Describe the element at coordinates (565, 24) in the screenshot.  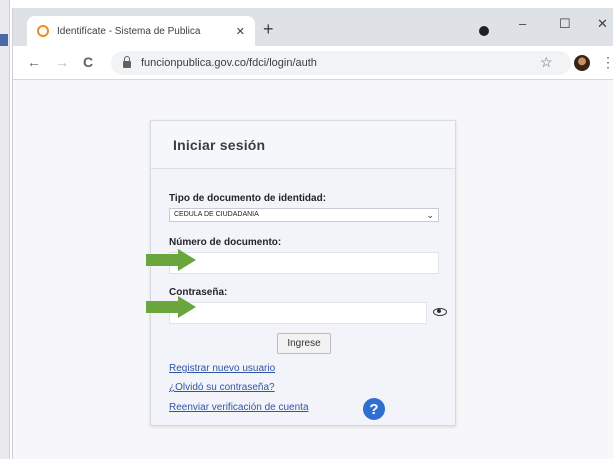
I see `maximize-button: ☐` at that location.